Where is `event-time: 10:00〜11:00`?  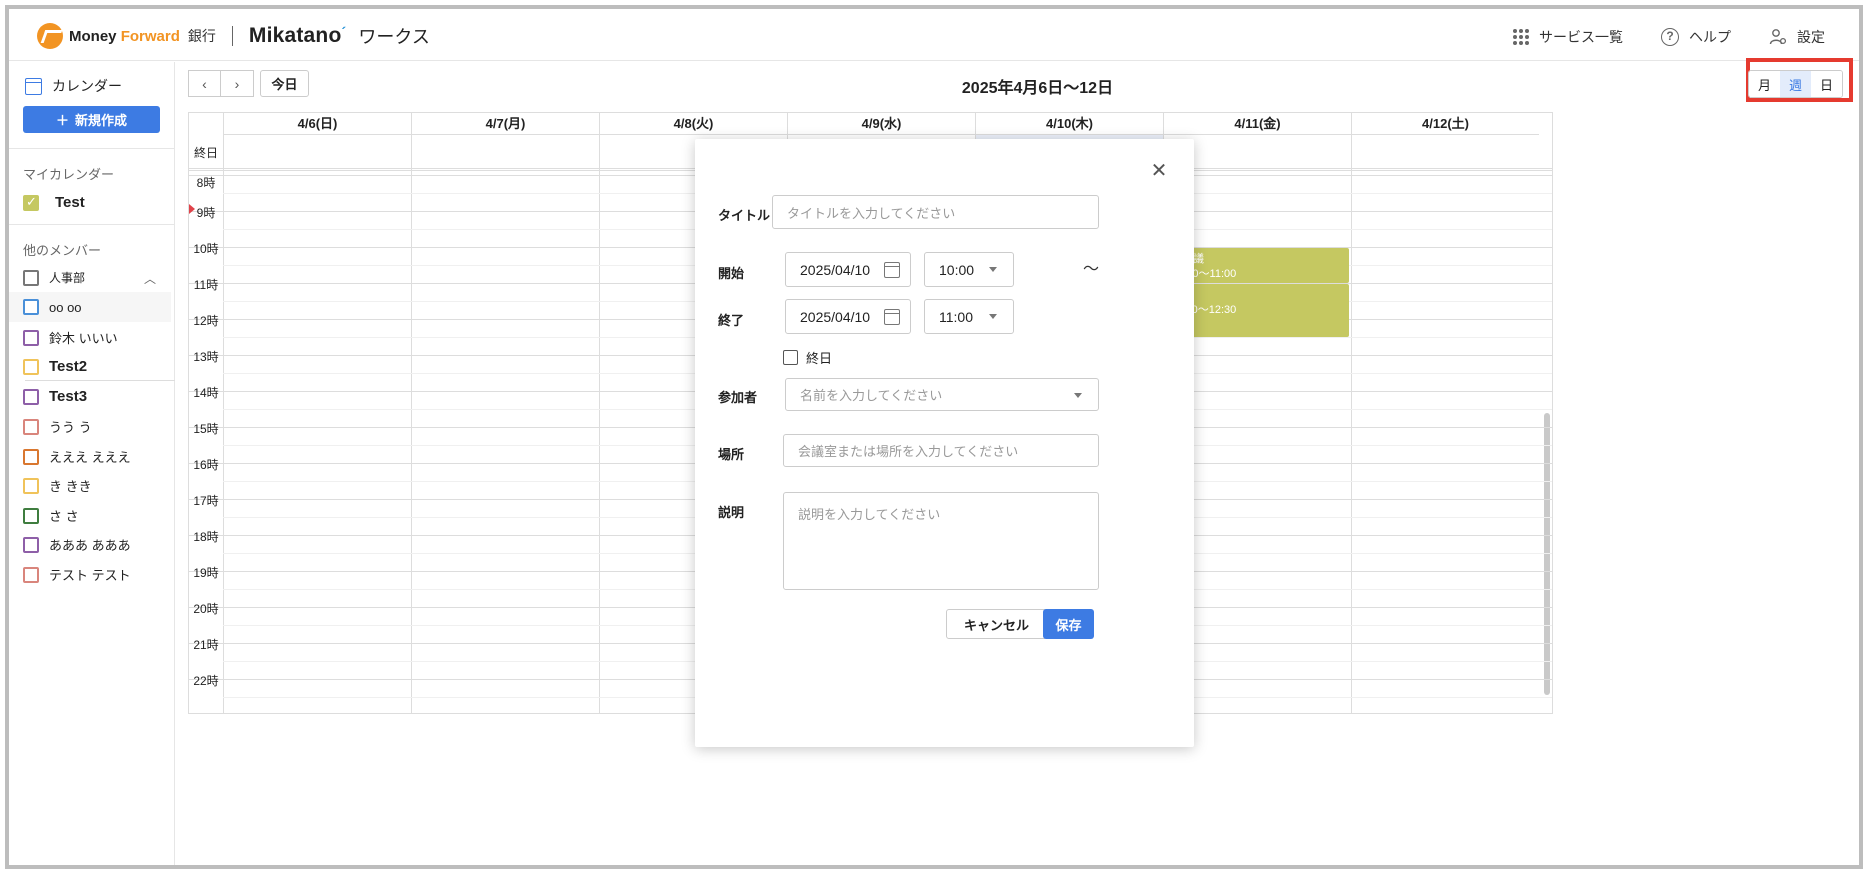
event-time: 10:00〜11:00 is located at coordinates (1204, 274).